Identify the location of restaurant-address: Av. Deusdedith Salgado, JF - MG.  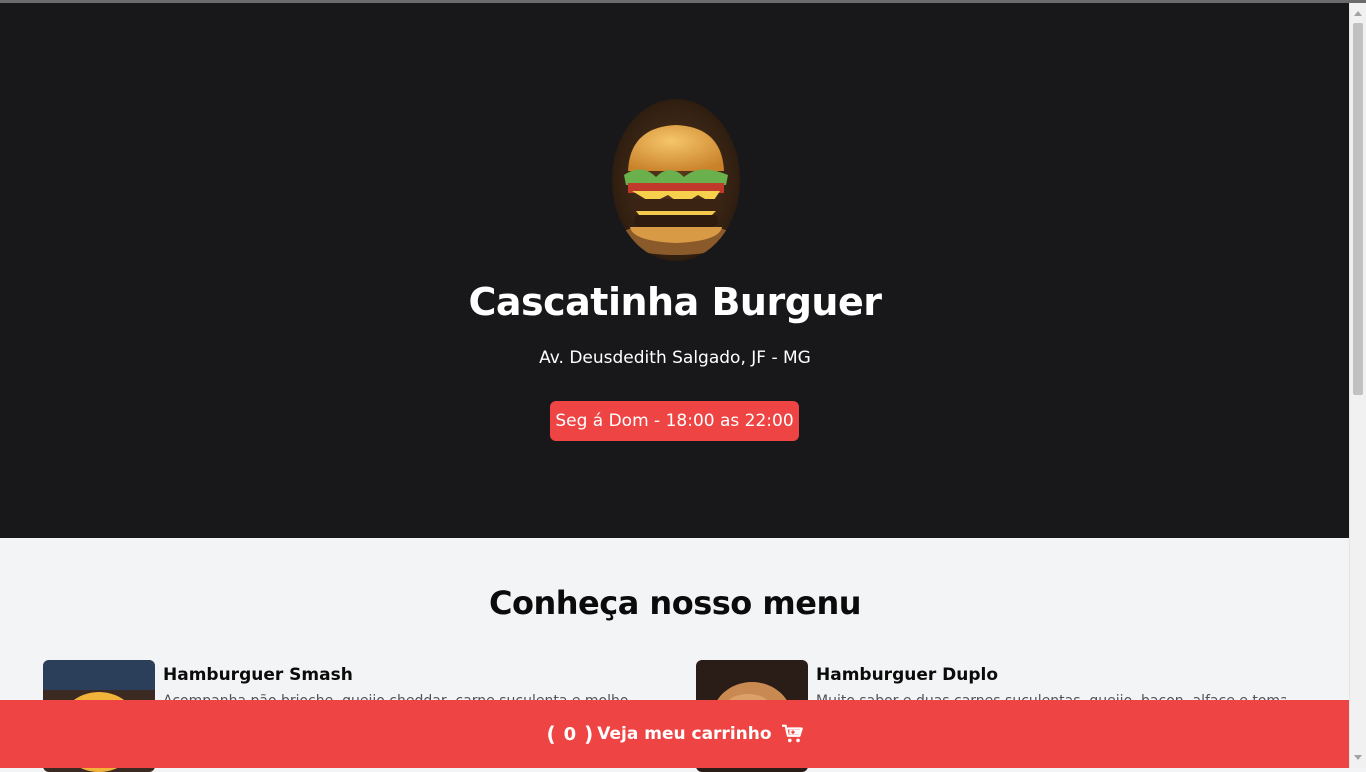
(675, 358).